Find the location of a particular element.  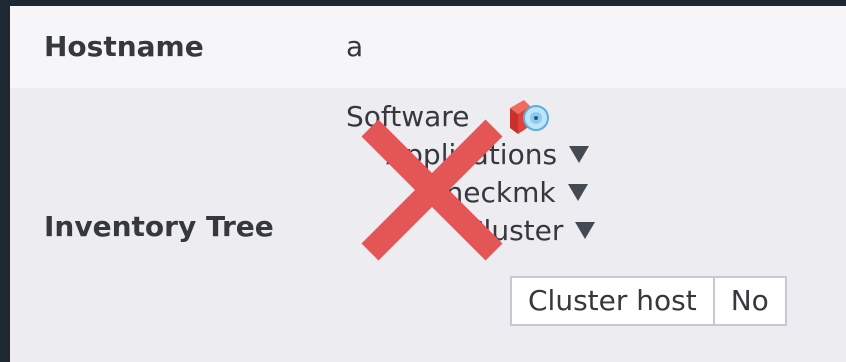

cluster-attribute-table: Cluster host No is located at coordinates (648, 301).